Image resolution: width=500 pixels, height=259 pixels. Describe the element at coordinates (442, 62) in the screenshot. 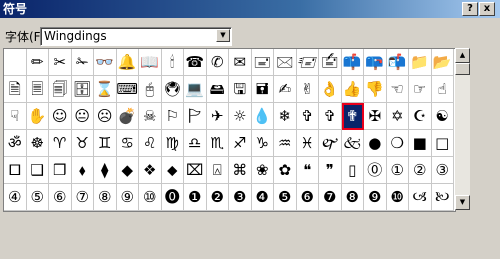

I see `symbol-cell: 📂` at that location.